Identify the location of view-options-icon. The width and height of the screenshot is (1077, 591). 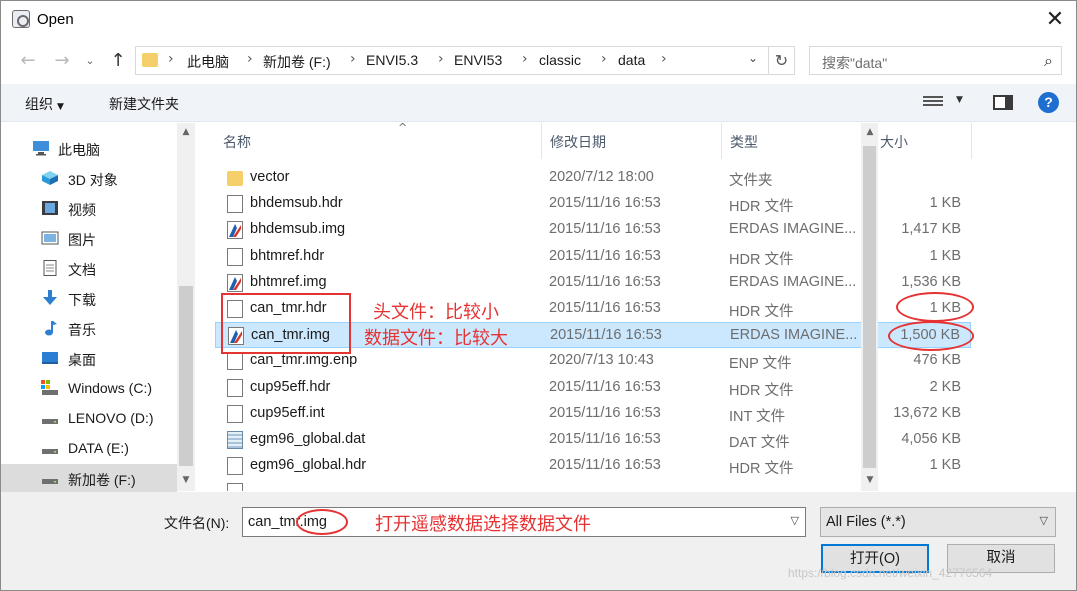
(933, 102).